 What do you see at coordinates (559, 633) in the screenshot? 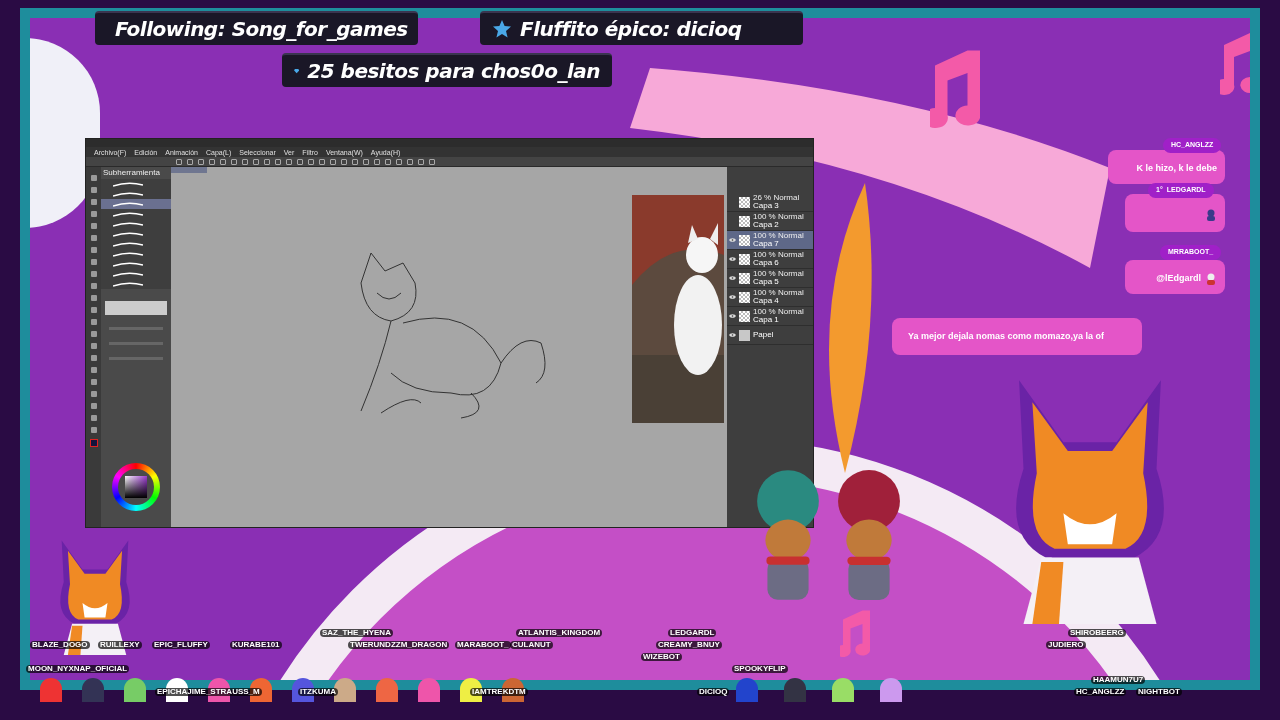
I see `viewer-name: ATLANTIS_KINGDOM` at bounding box center [559, 633].